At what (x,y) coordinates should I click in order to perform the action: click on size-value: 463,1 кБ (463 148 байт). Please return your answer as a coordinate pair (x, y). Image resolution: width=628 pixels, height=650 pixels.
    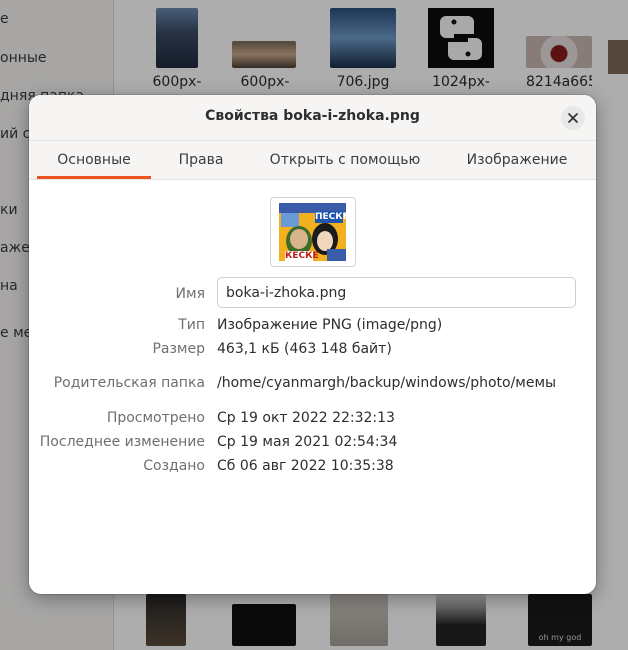
    Looking at the image, I should click on (304, 349).